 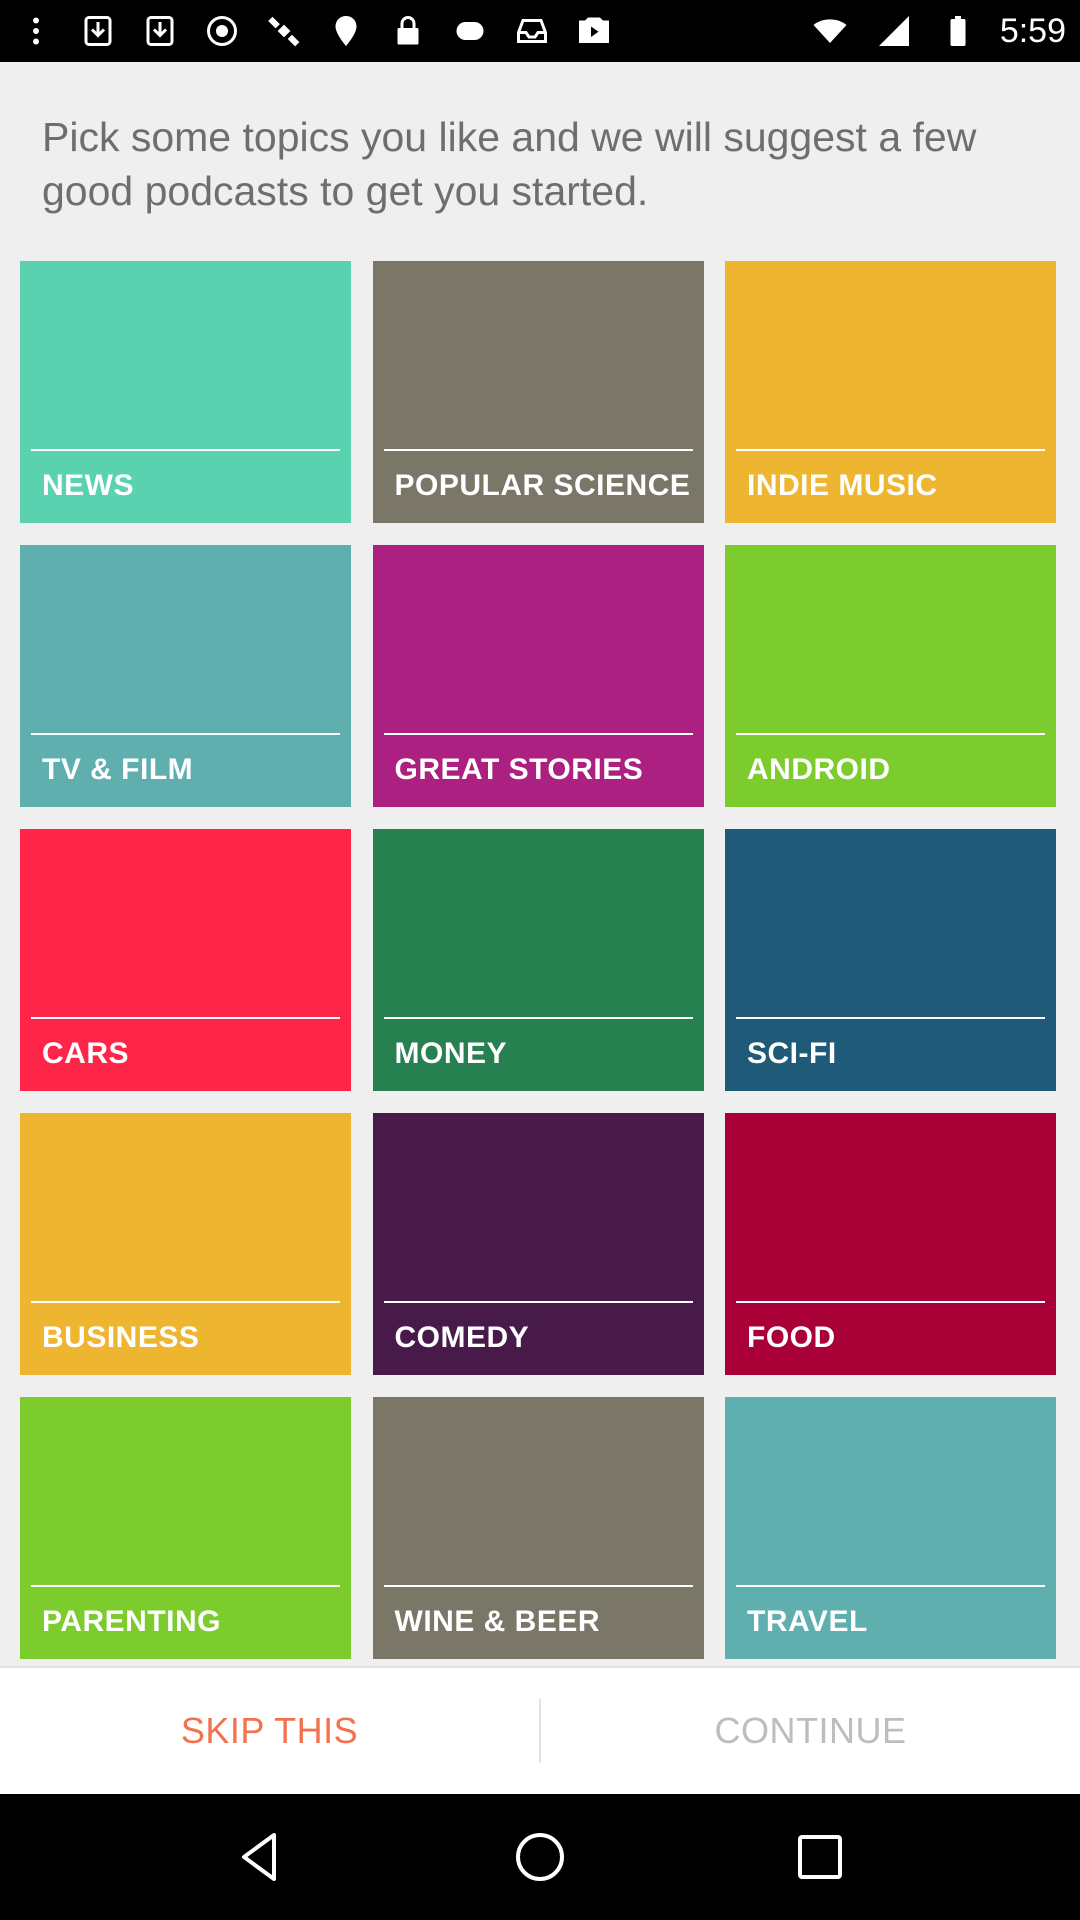 What do you see at coordinates (890, 392) in the screenshot?
I see `topic-tile-indie-music: INDIE MUSIC` at bounding box center [890, 392].